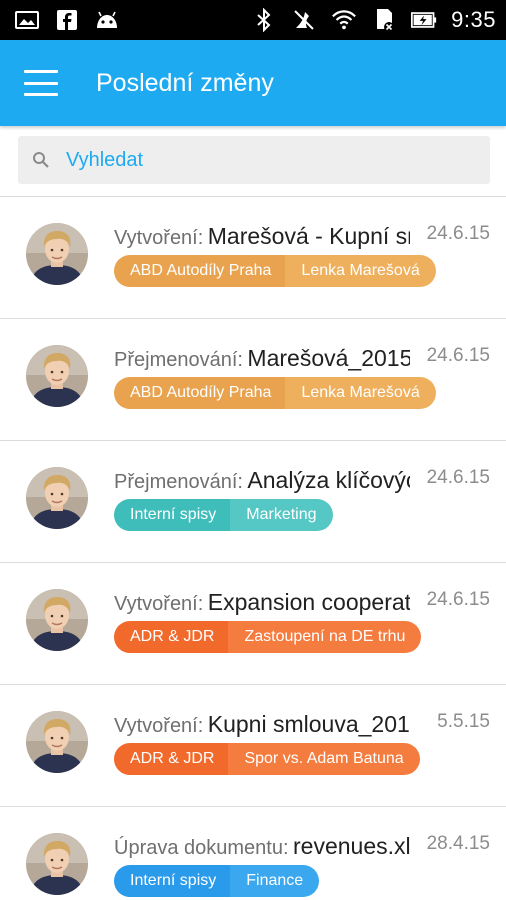 The width and height of the screenshot is (506, 900). I want to click on page-title: Poslední změny, so click(185, 82).